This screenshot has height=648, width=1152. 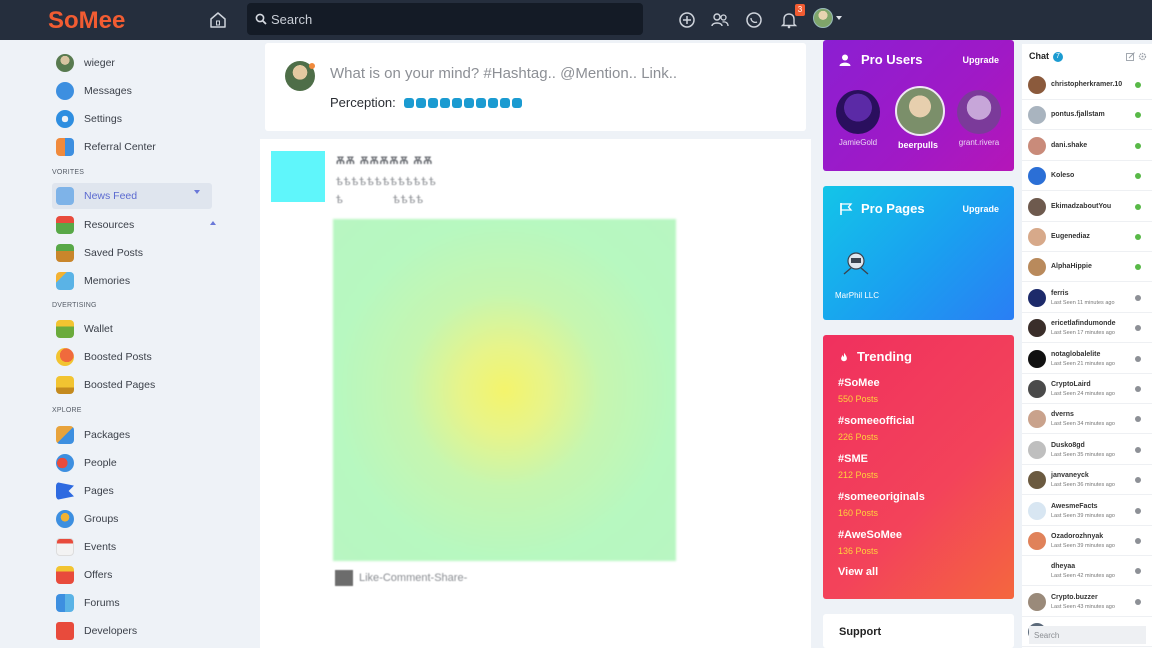 What do you see at coordinates (859, 383) in the screenshot?
I see `trending-tag: #SoMee` at bounding box center [859, 383].